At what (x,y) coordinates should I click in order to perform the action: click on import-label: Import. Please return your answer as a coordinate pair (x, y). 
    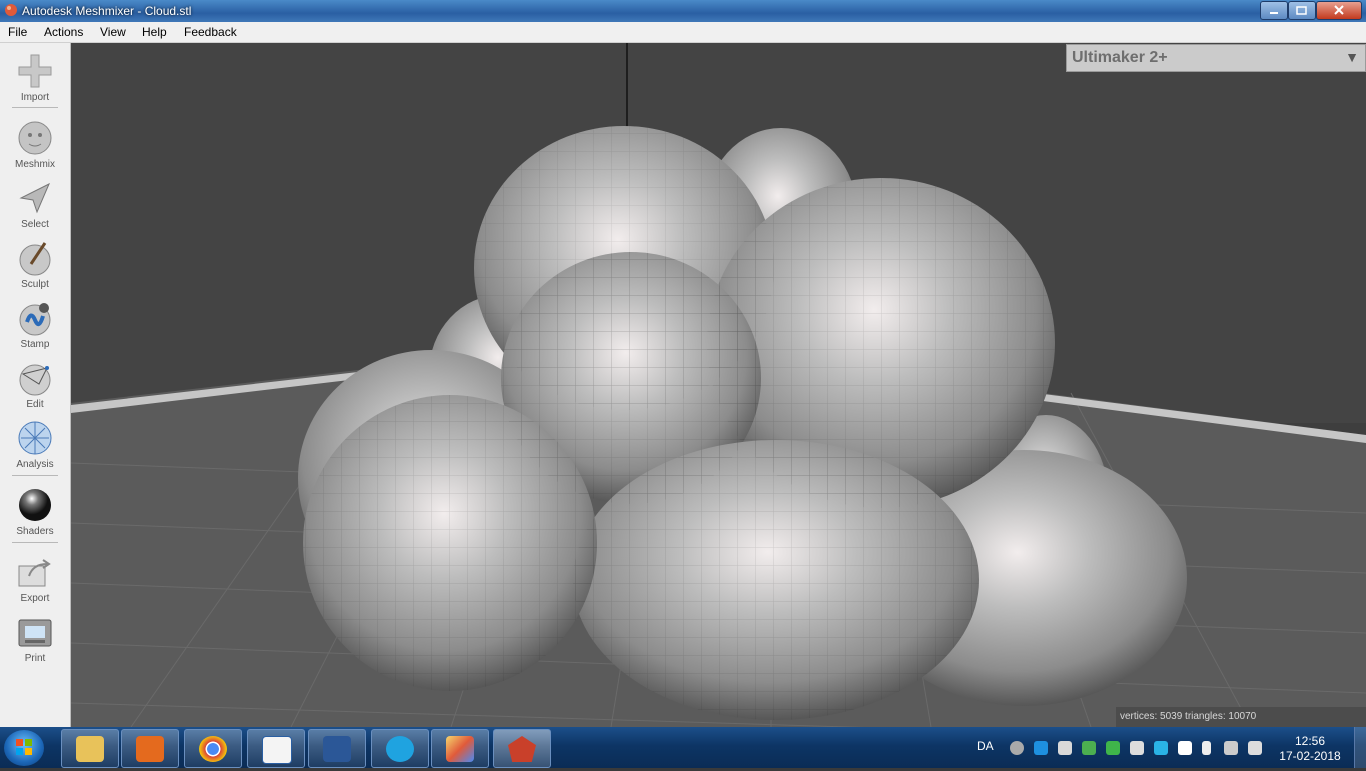
    Looking at the image, I should click on (35, 97).